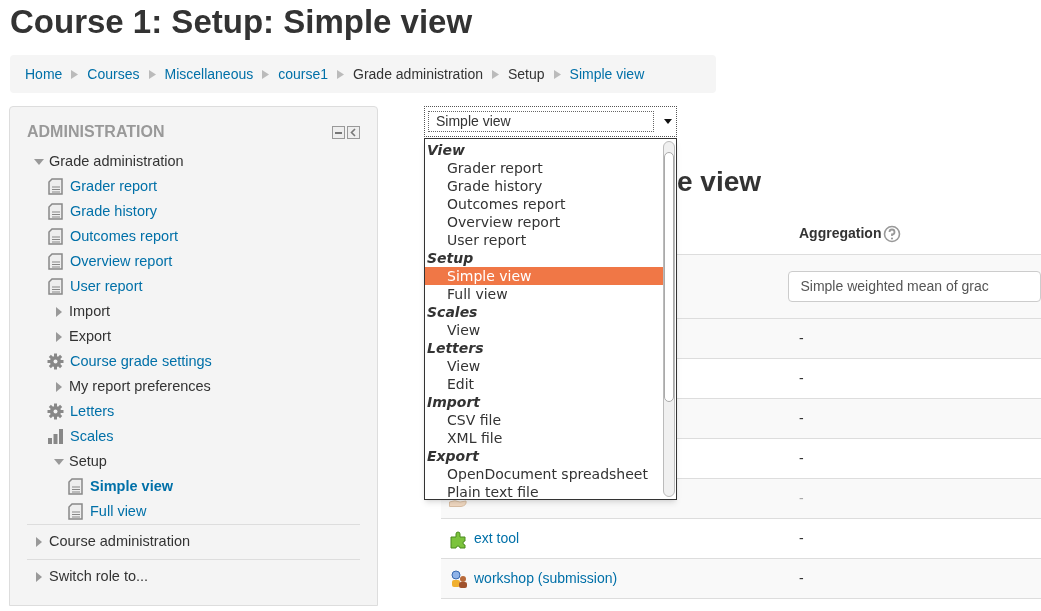 The image size is (1041, 611). What do you see at coordinates (90, 311) in the screenshot?
I see `tree-item: Import` at bounding box center [90, 311].